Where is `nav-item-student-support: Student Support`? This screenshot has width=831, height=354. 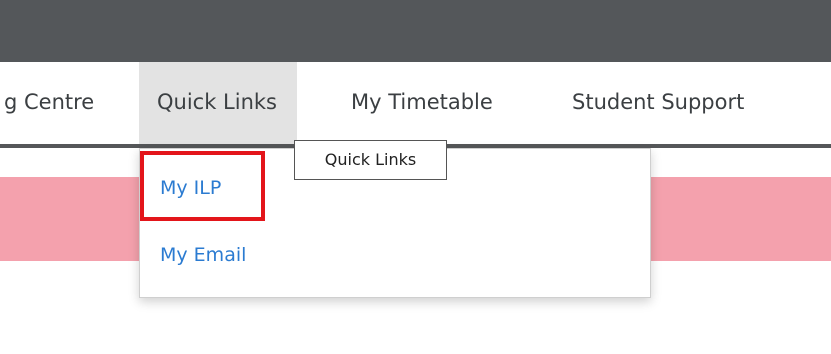 nav-item-student-support: Student Support is located at coordinates (658, 103).